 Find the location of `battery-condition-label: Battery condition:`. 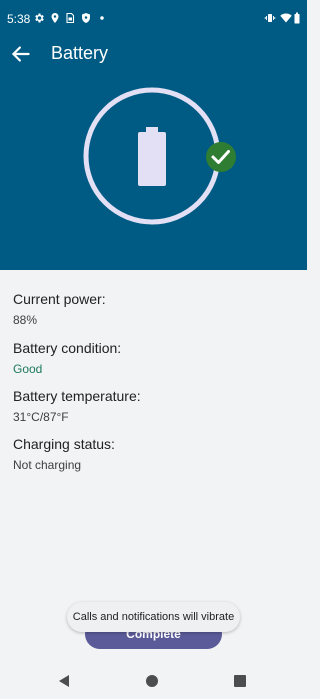

battery-condition-label: Battery condition: is located at coordinates (67, 348).